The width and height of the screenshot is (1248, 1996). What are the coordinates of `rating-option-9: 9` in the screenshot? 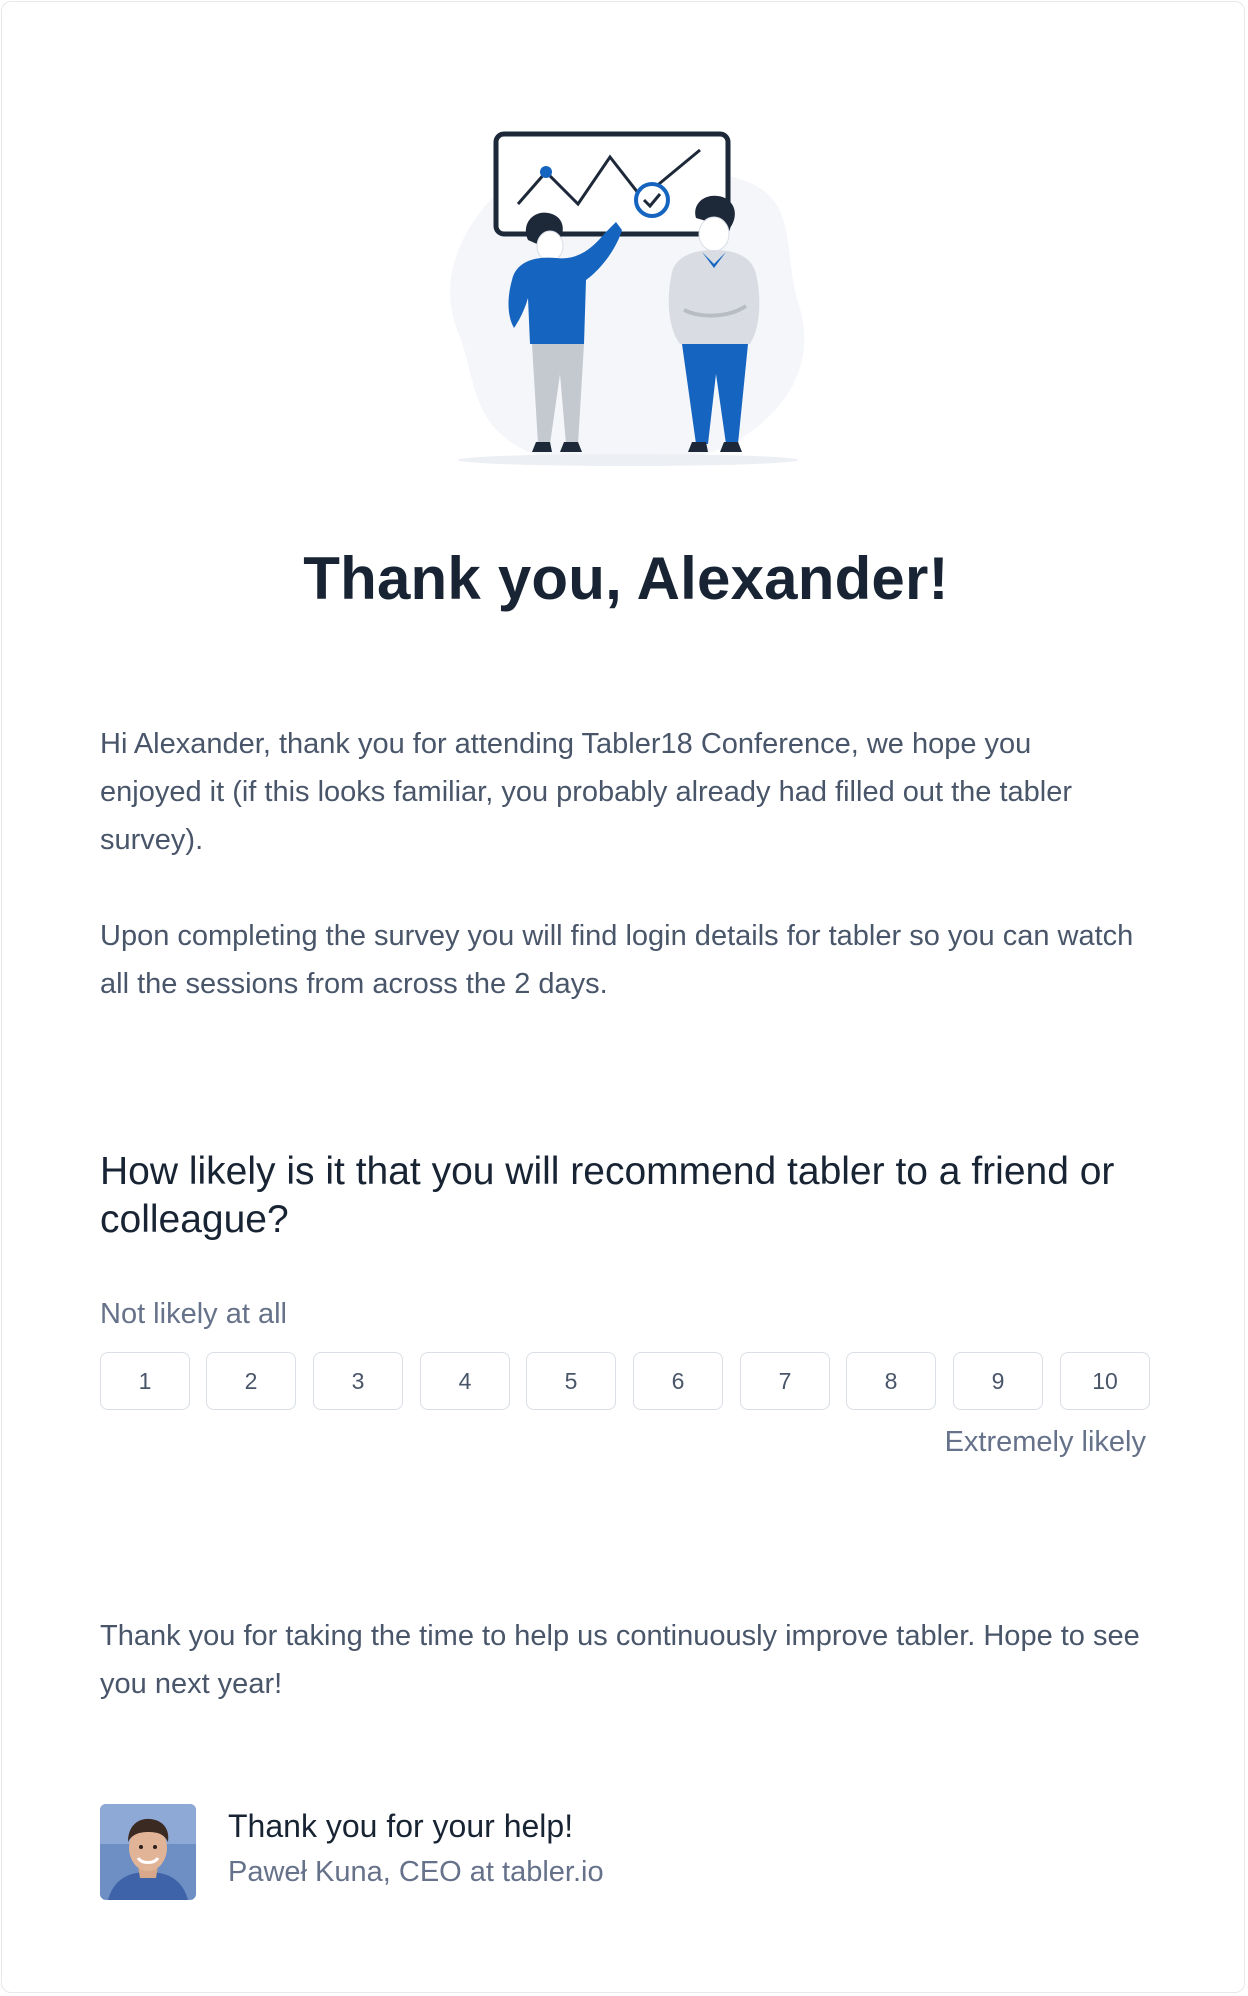 It's located at (998, 1381).